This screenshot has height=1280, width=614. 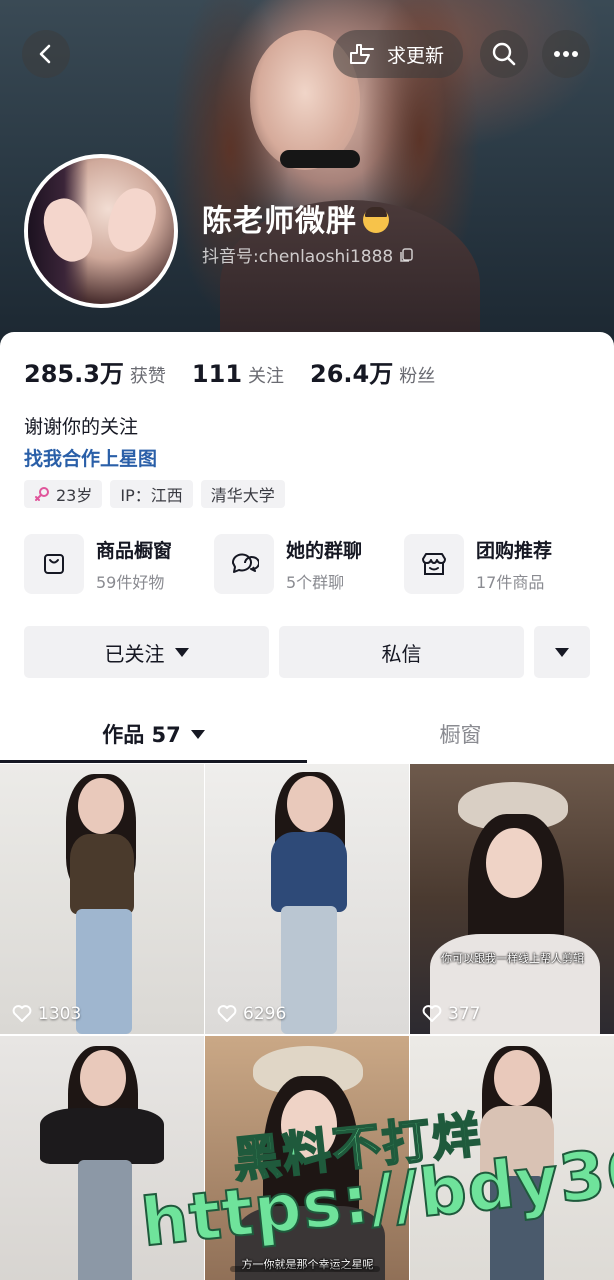 What do you see at coordinates (407, 255) in the screenshot?
I see `copy-icon` at bounding box center [407, 255].